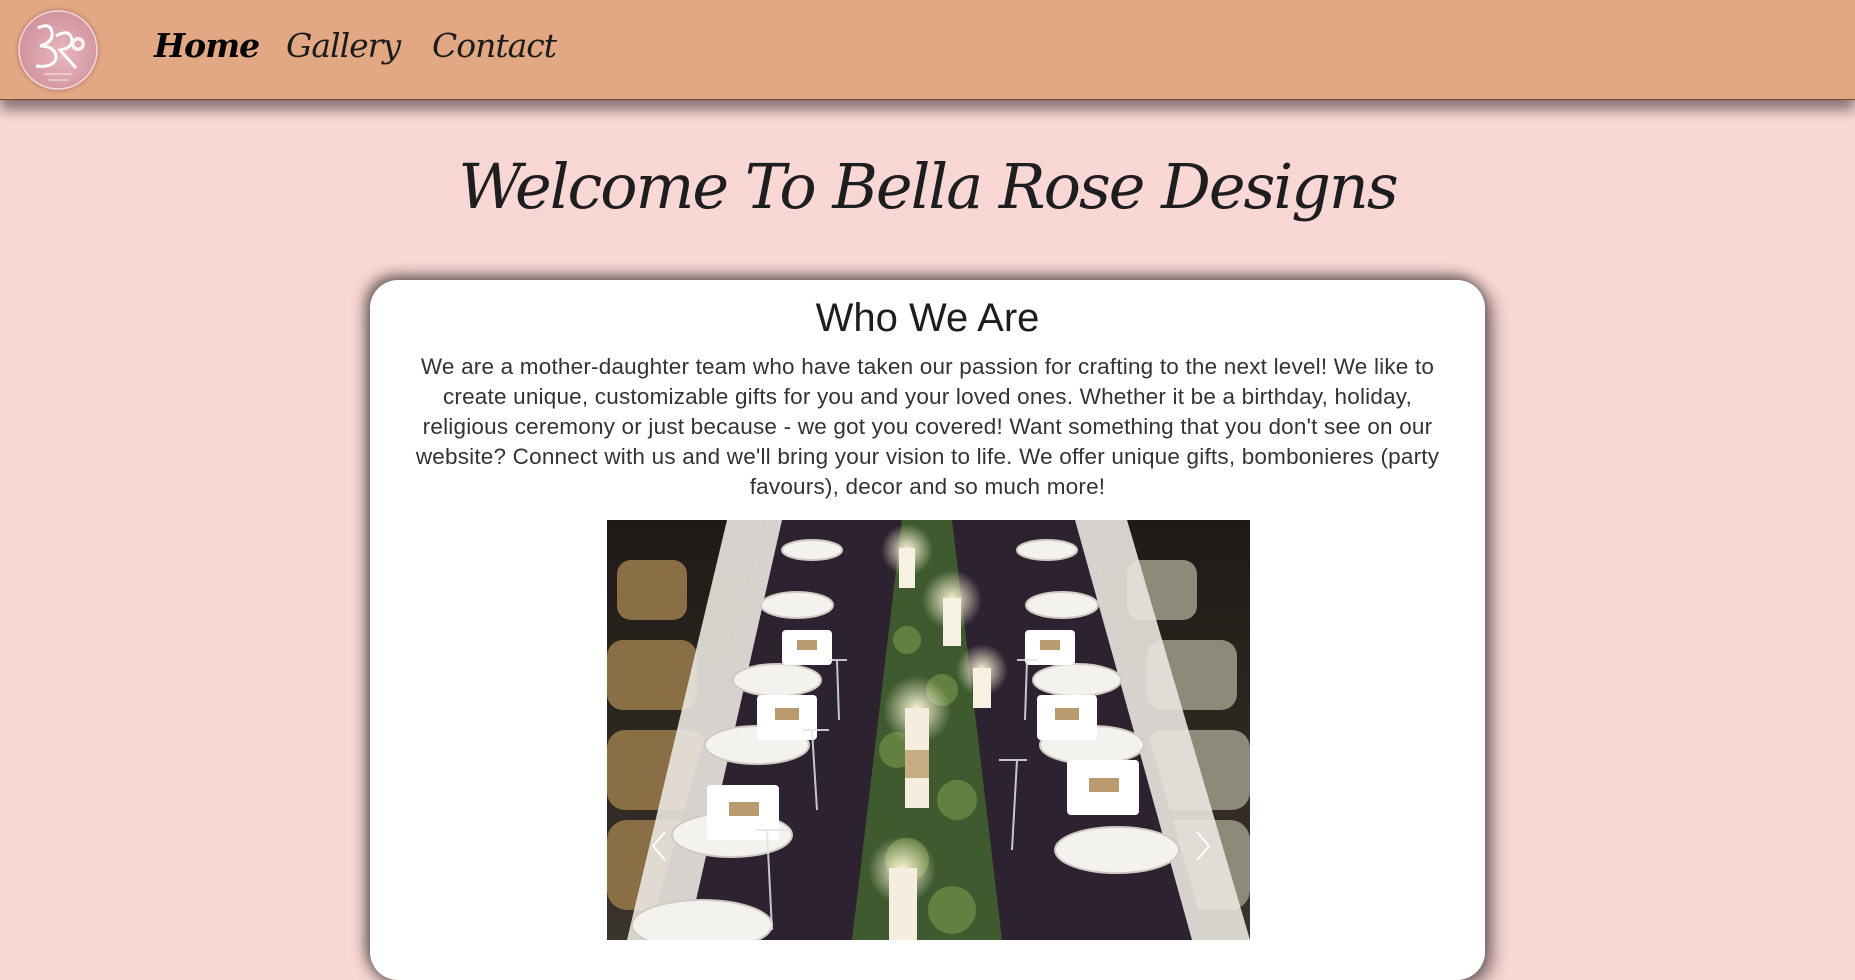 Image resolution: width=1855 pixels, height=980 pixels. I want to click on brand-logo, so click(58, 50).